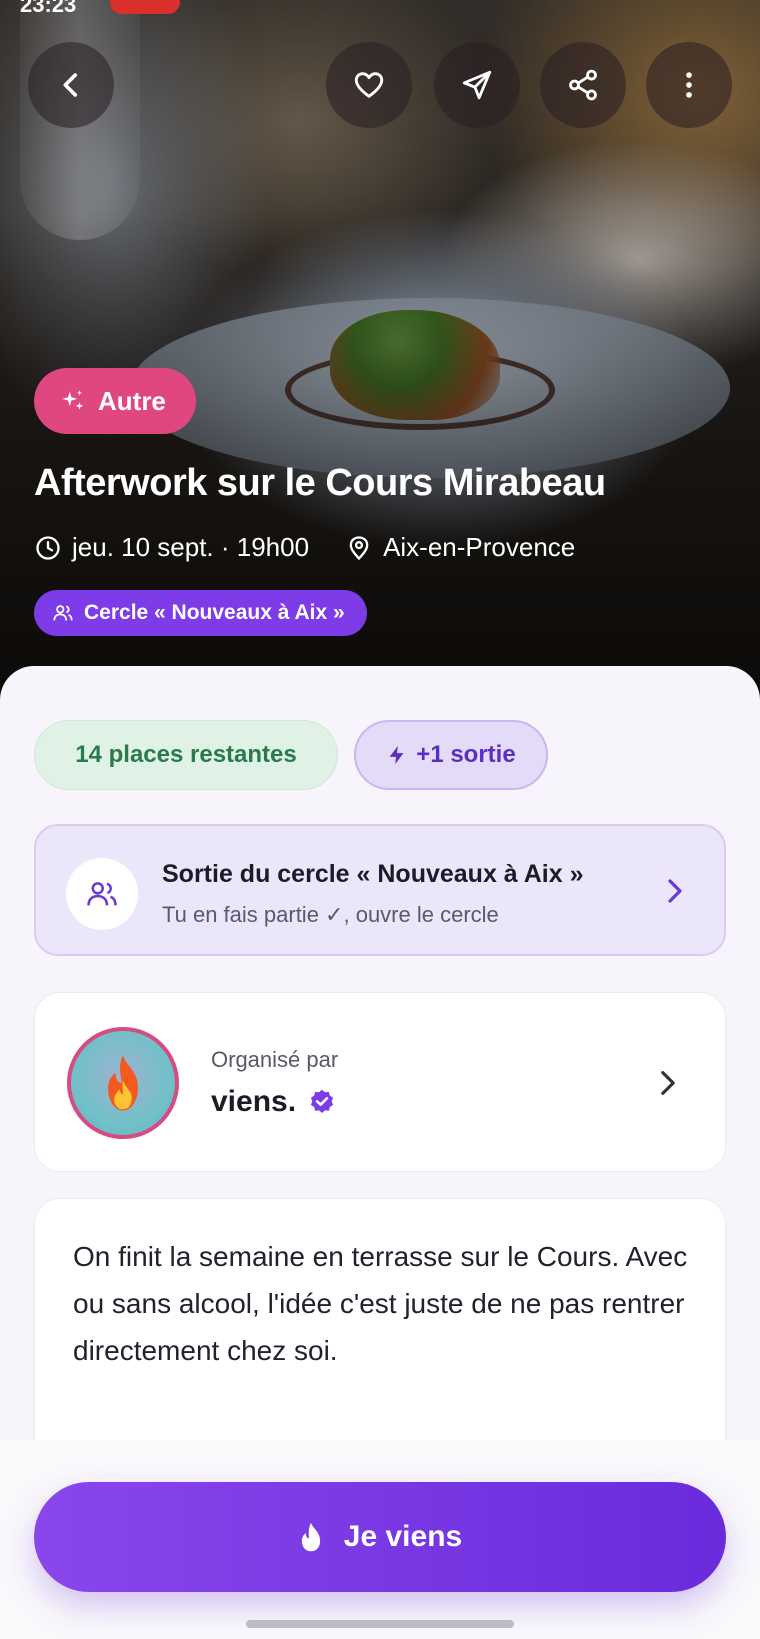  Describe the element at coordinates (186, 755) in the screenshot. I see `places-remaining-badge: 14 places restantes` at that location.